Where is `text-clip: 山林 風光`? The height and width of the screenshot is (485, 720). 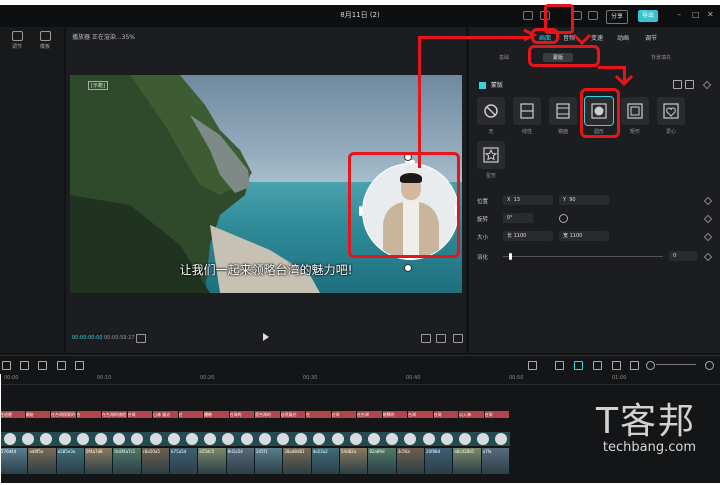 text-clip: 山林 風光 is located at coordinates (166, 414).